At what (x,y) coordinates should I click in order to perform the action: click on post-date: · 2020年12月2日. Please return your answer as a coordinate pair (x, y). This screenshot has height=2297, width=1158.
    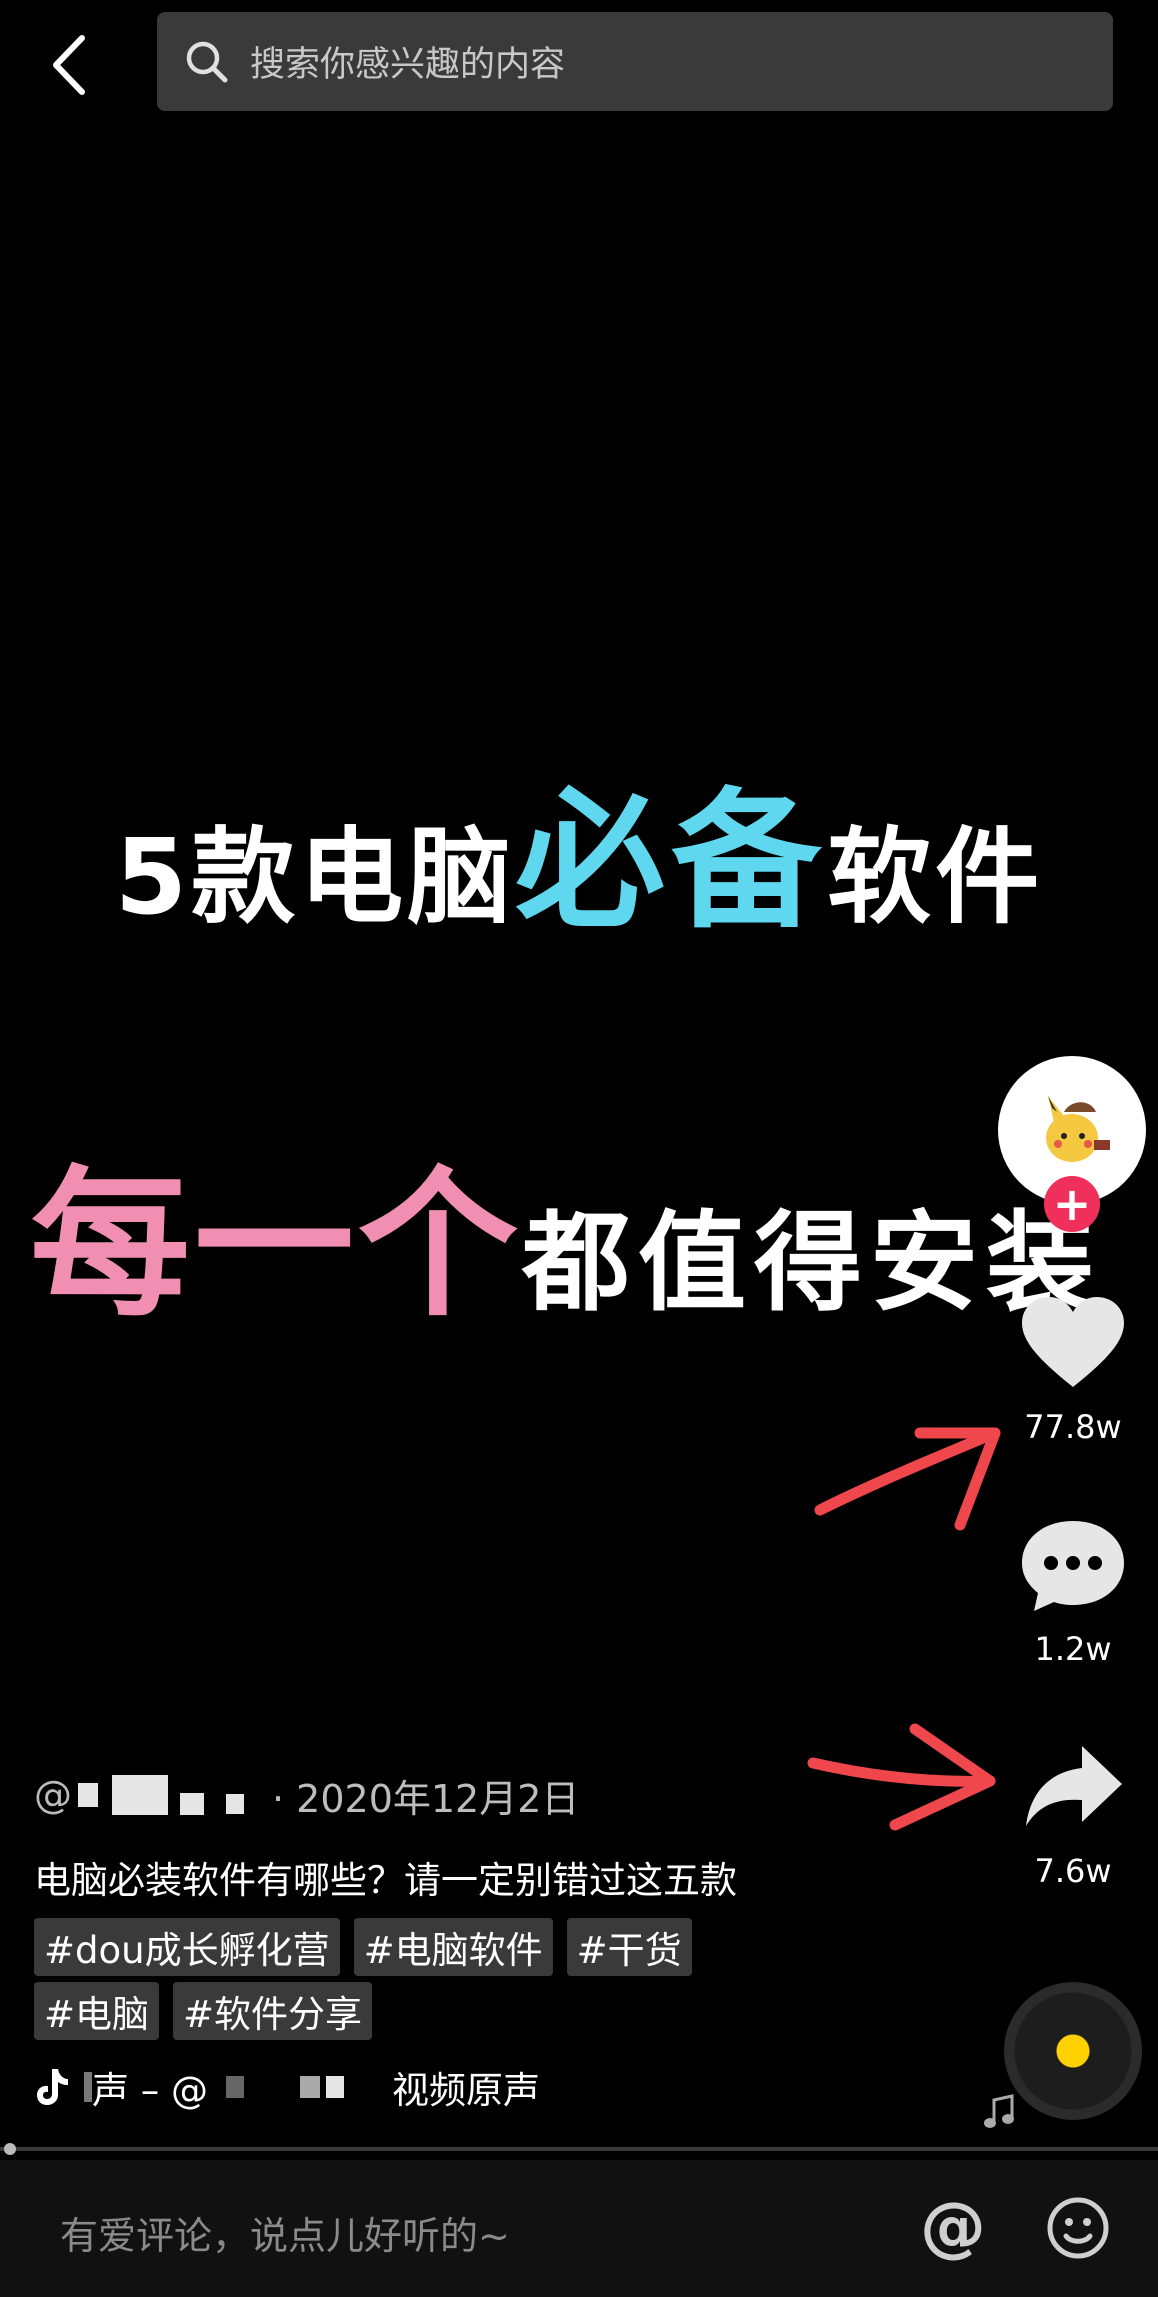
    Looking at the image, I should click on (426, 1798).